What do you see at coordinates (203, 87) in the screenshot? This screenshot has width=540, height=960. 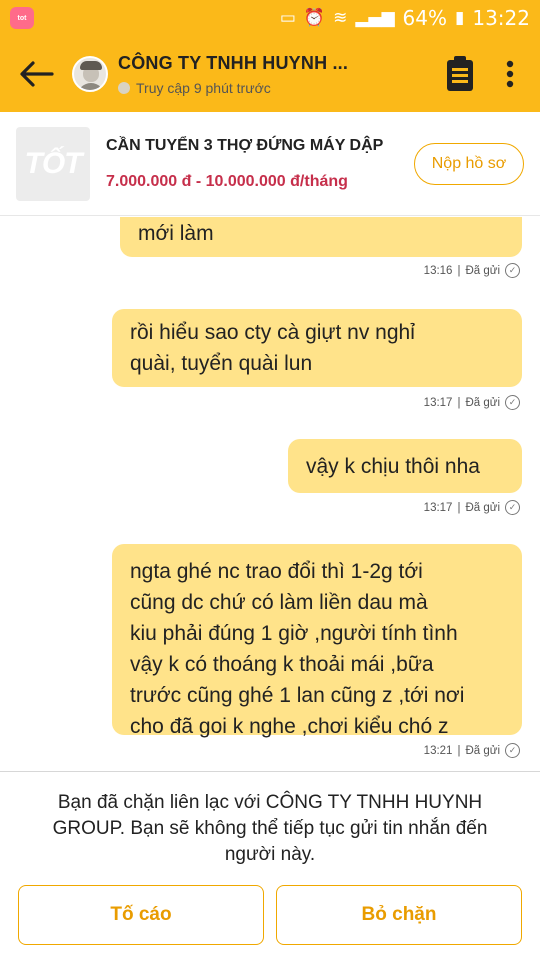 I see `presence-text: Truy cập 9 phút trước` at bounding box center [203, 87].